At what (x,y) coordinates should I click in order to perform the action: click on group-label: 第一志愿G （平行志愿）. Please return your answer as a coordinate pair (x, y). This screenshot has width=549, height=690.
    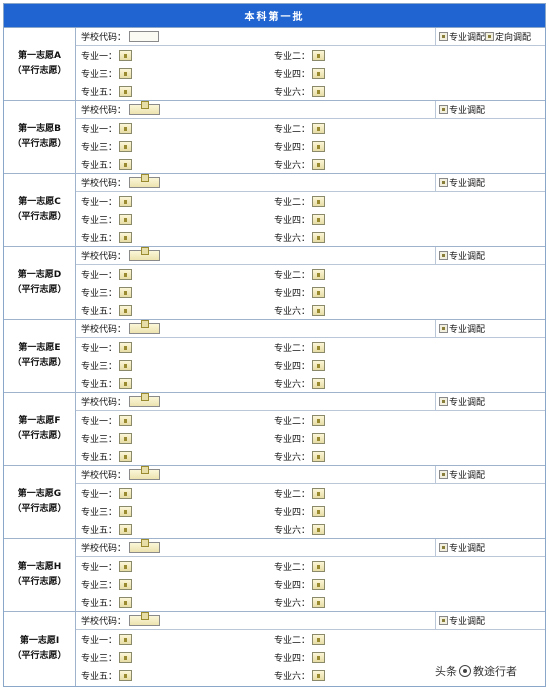
    Looking at the image, I should click on (40, 502).